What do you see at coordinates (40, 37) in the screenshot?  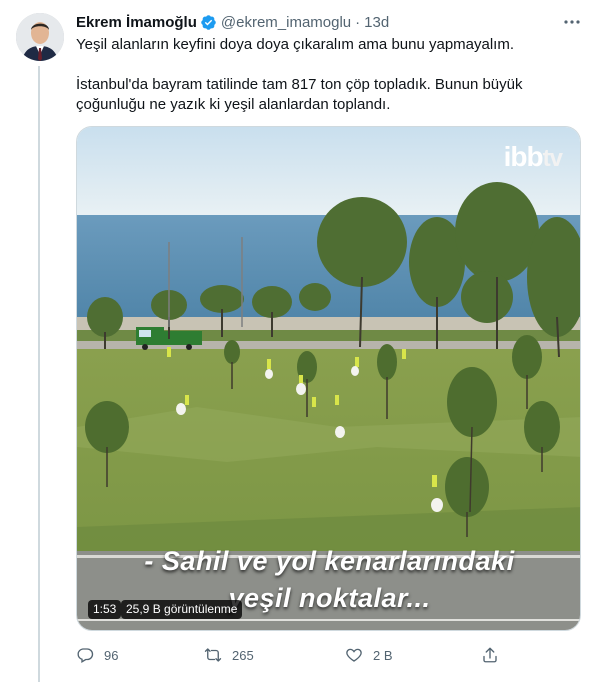 I see `avatar` at bounding box center [40, 37].